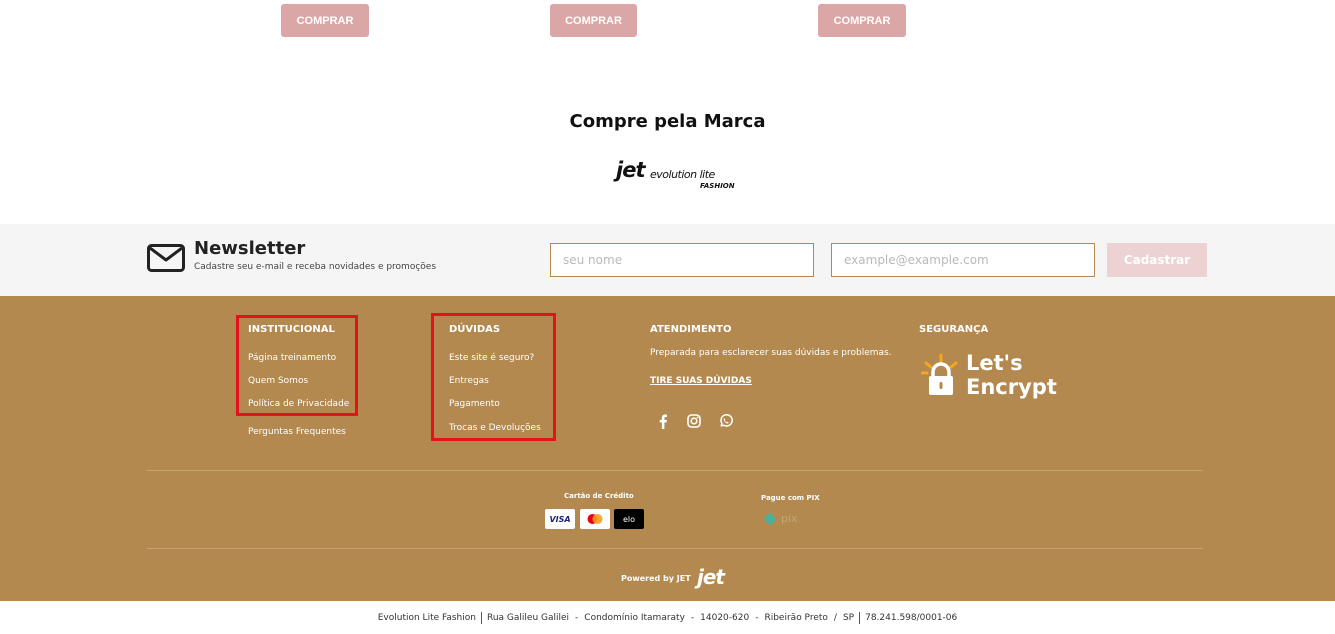 The height and width of the screenshot is (634, 1335). I want to click on newsletter-submit-button: Cadastrar, so click(1157, 260).